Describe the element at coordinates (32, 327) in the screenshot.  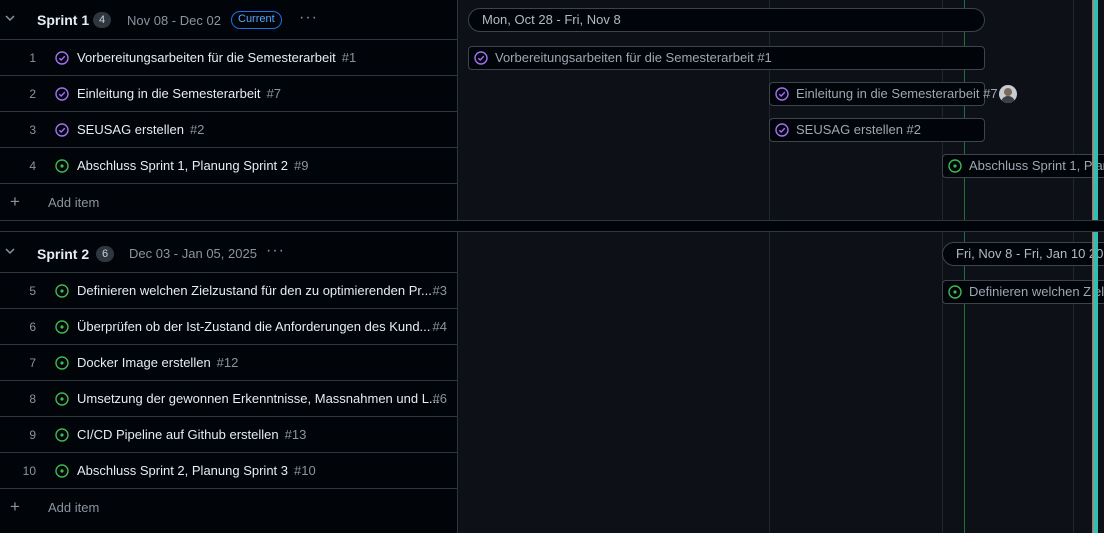
I see `row-number: 6` at that location.